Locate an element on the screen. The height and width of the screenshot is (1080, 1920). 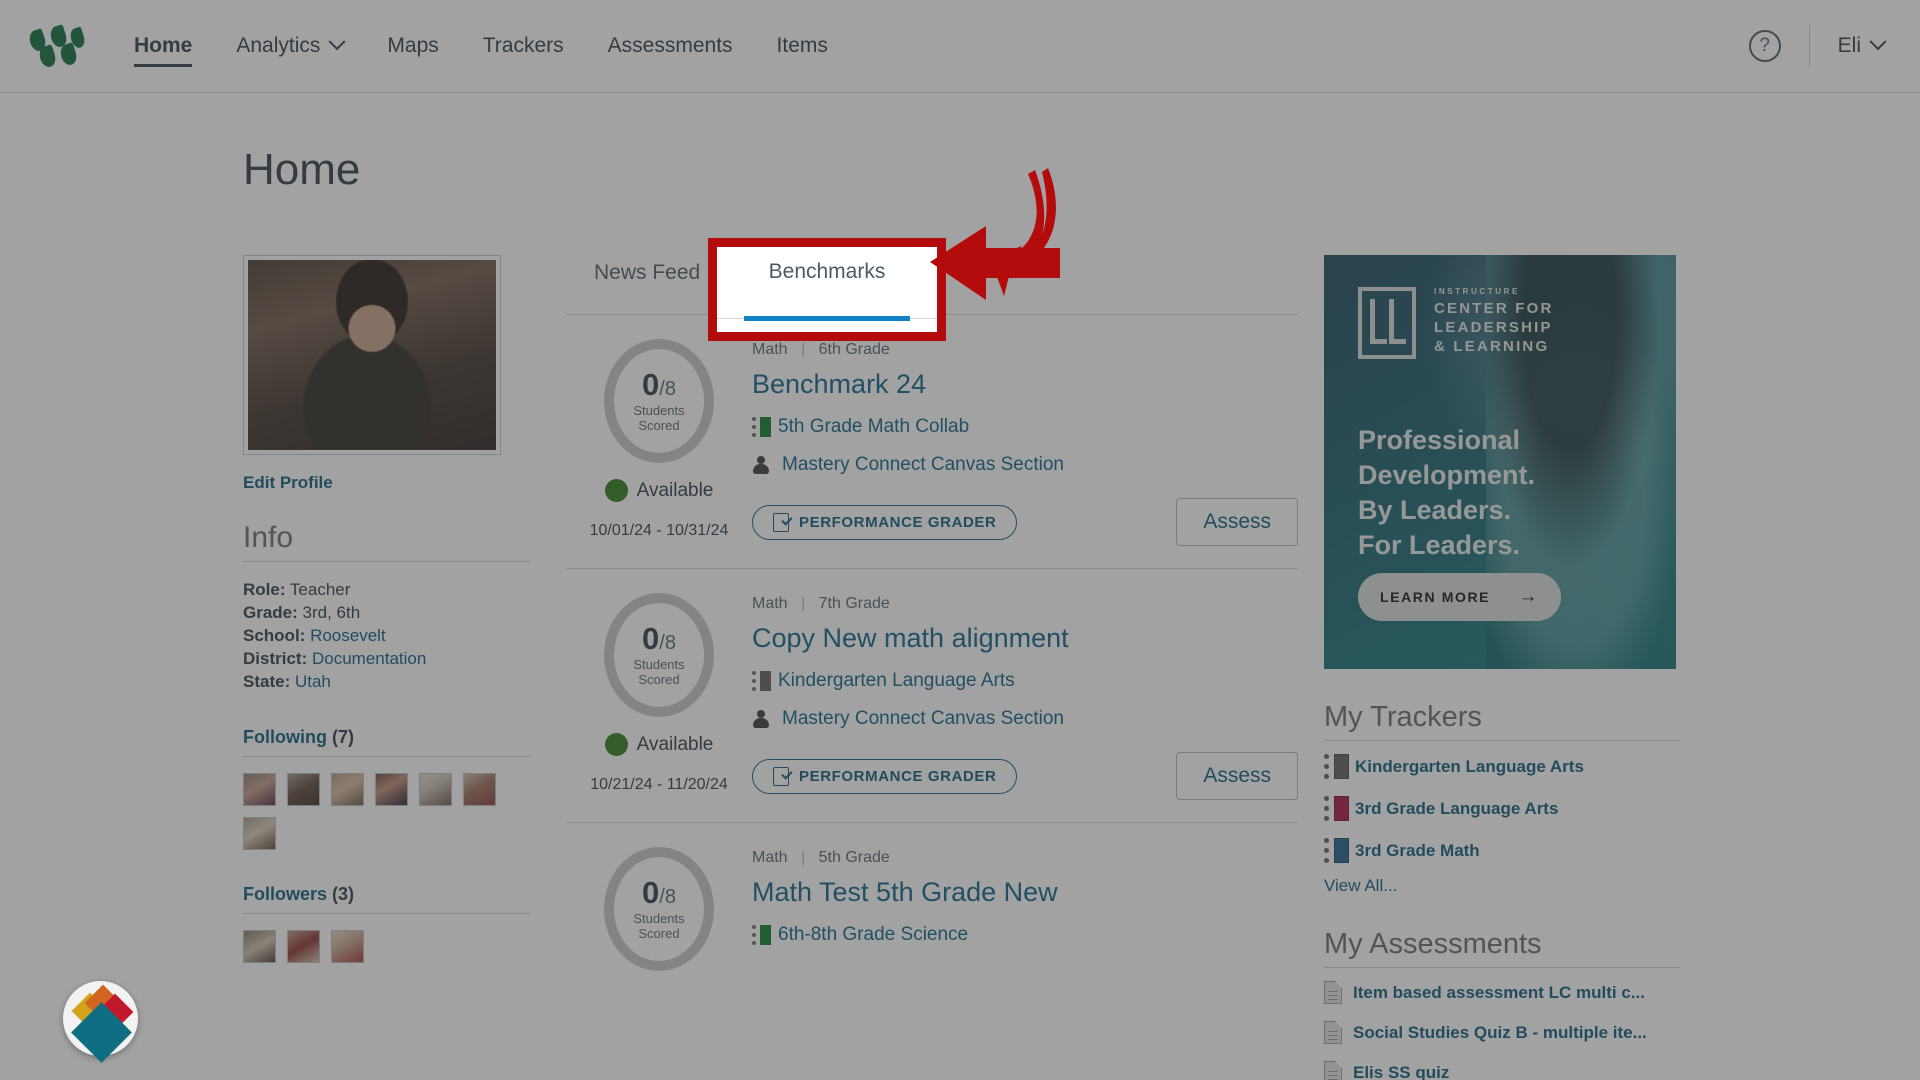
benchmark-tracker-link: 5th Grade Math Collab is located at coordinates (873, 427).